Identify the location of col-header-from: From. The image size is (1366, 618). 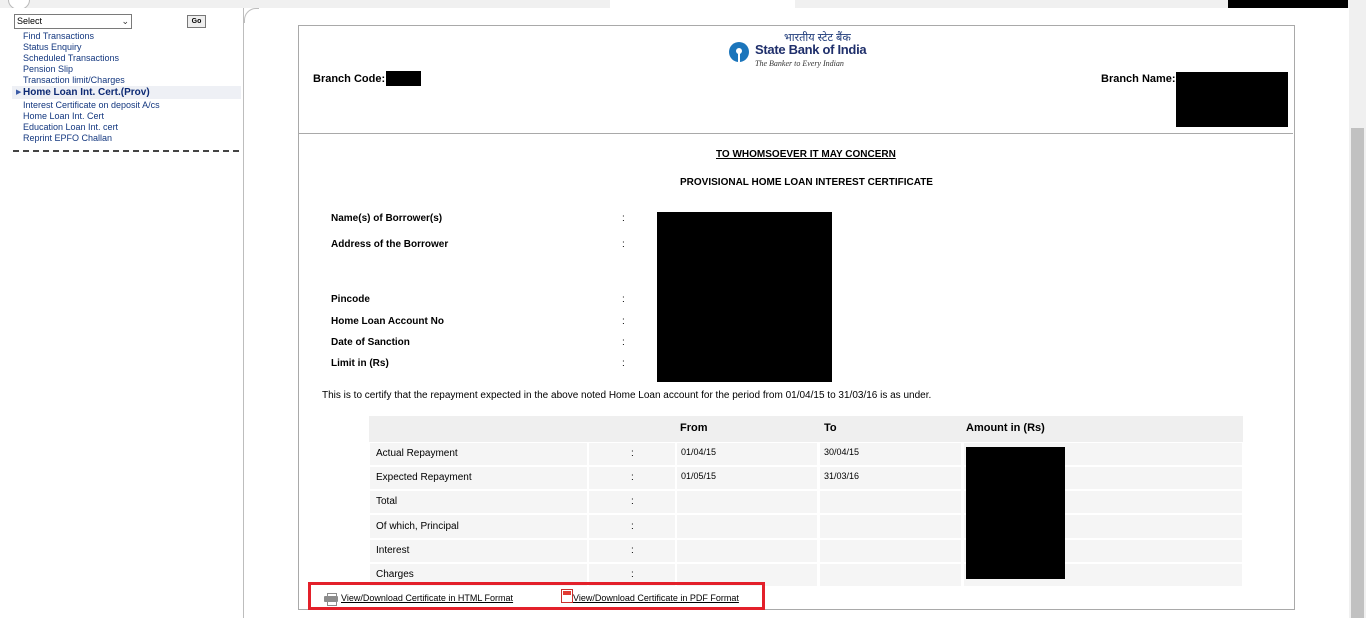
(694, 428).